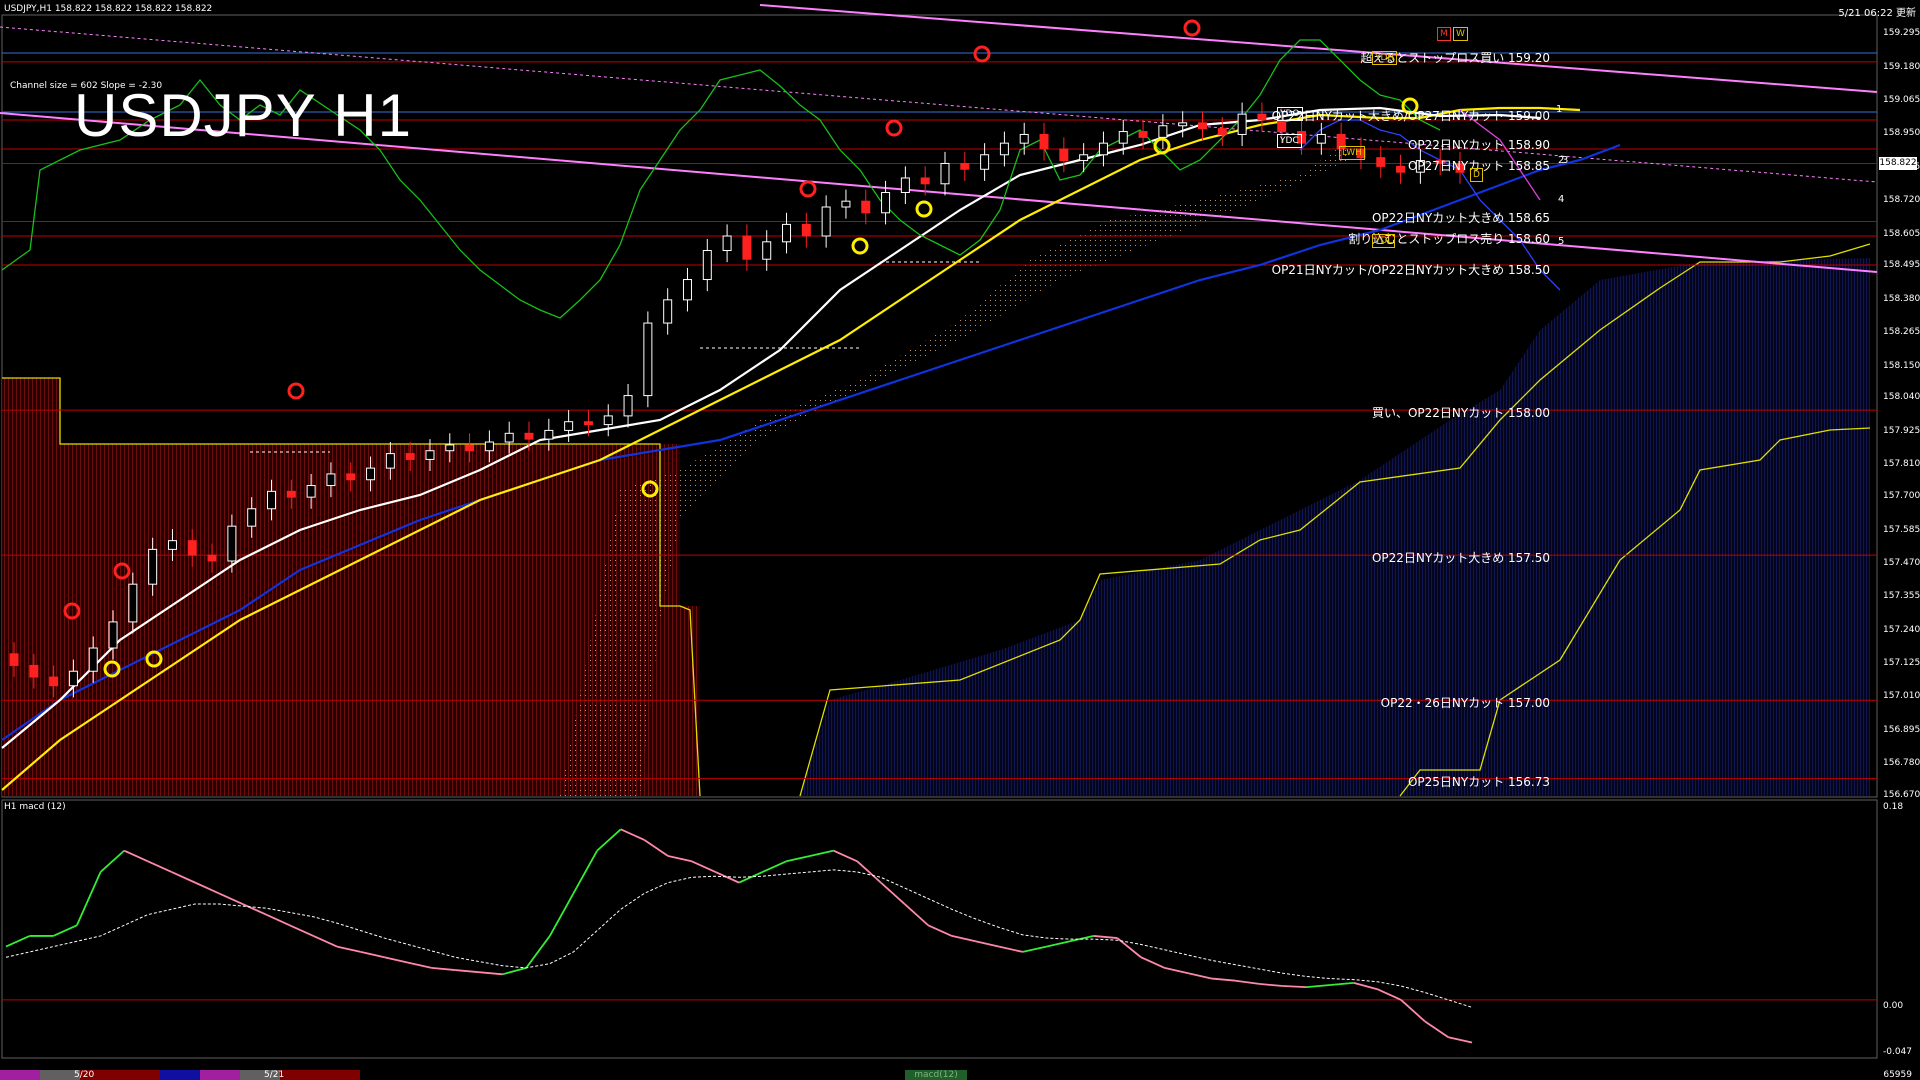 The image size is (1920, 1080). What do you see at coordinates (1384, 241) in the screenshot?
I see `ydl-marker: YDL` at bounding box center [1384, 241].